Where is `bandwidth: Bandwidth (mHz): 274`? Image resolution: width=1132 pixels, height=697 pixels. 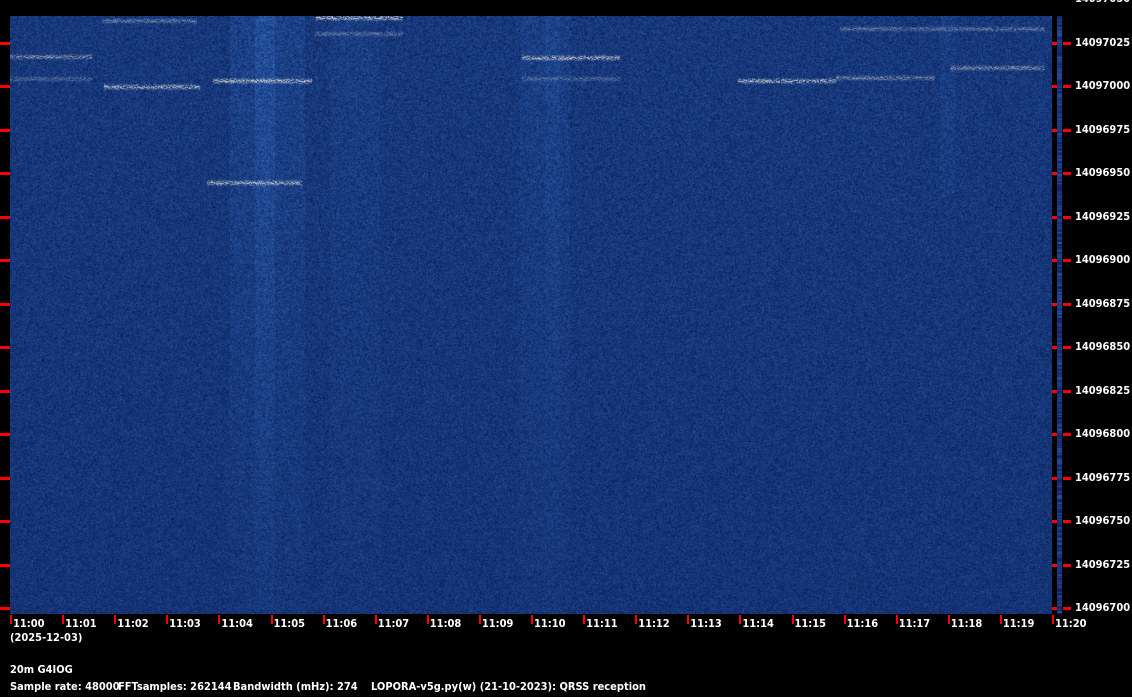 bandwidth: Bandwidth (mHz): 274 is located at coordinates (295, 686).